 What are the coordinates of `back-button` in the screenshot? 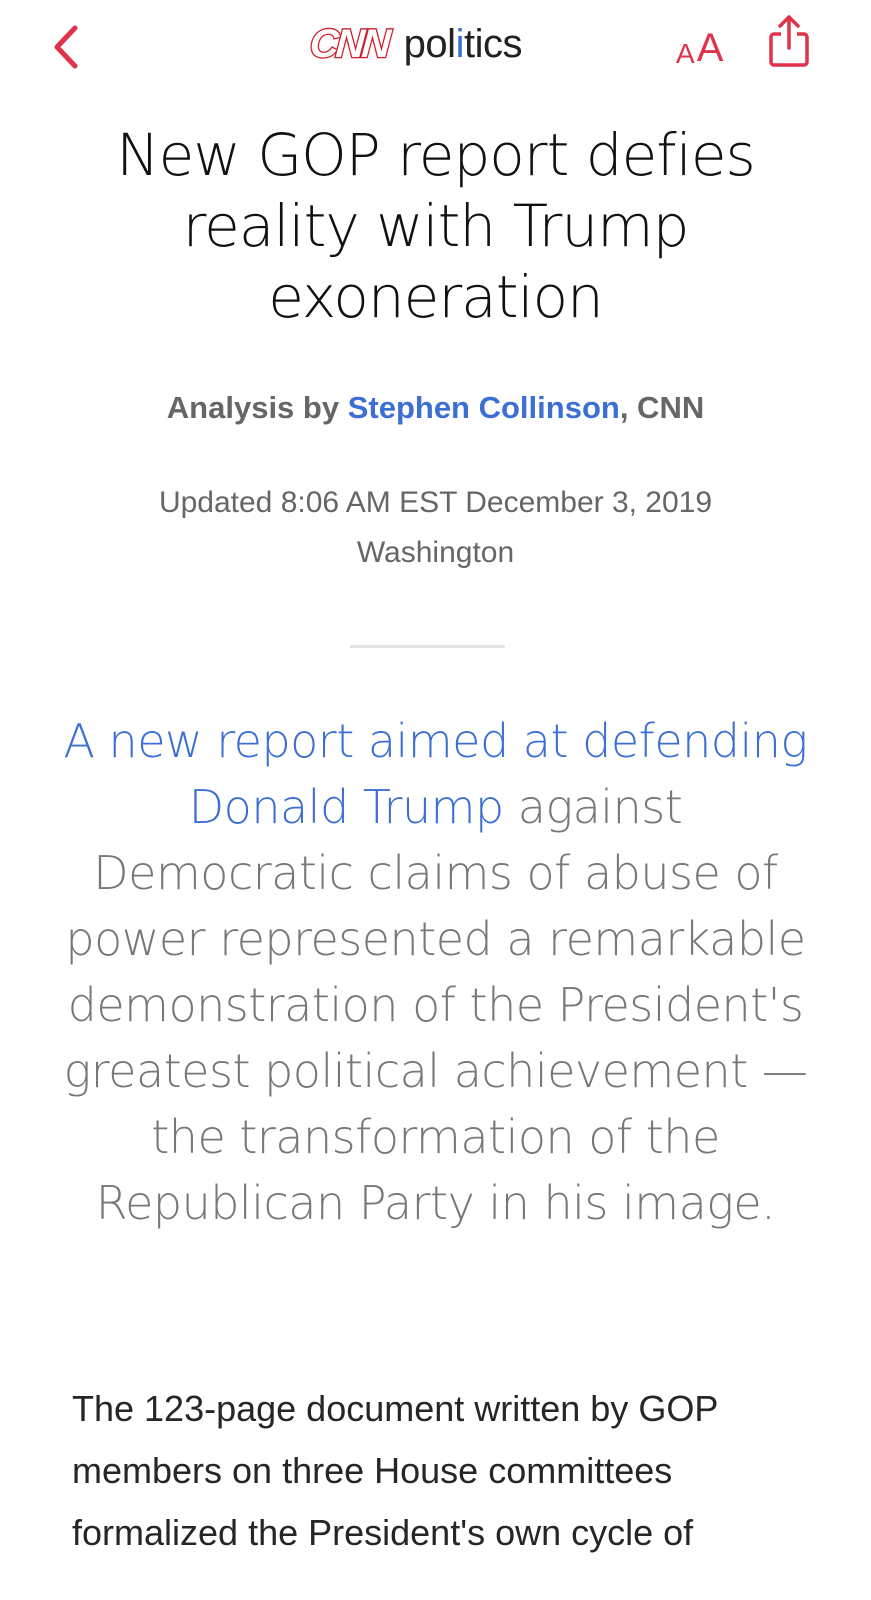 It's located at (66, 47).